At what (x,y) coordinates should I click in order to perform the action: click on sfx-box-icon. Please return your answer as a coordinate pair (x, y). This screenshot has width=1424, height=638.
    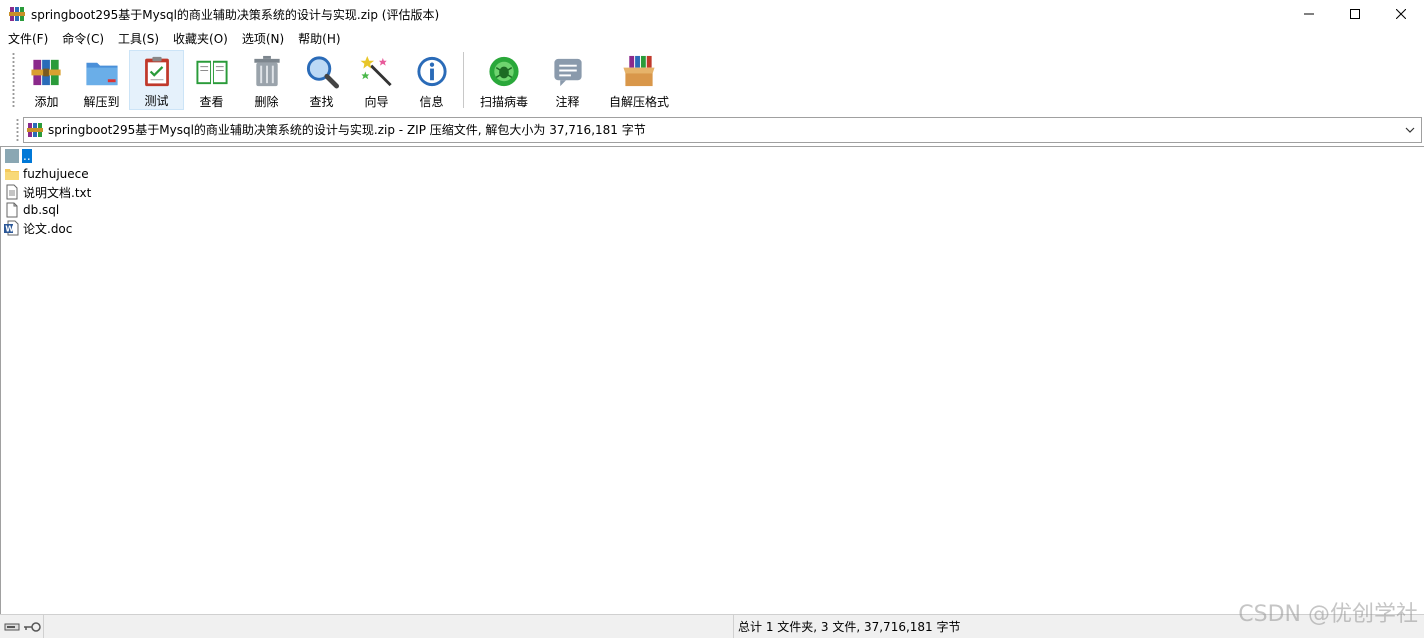
    Looking at the image, I should click on (639, 71).